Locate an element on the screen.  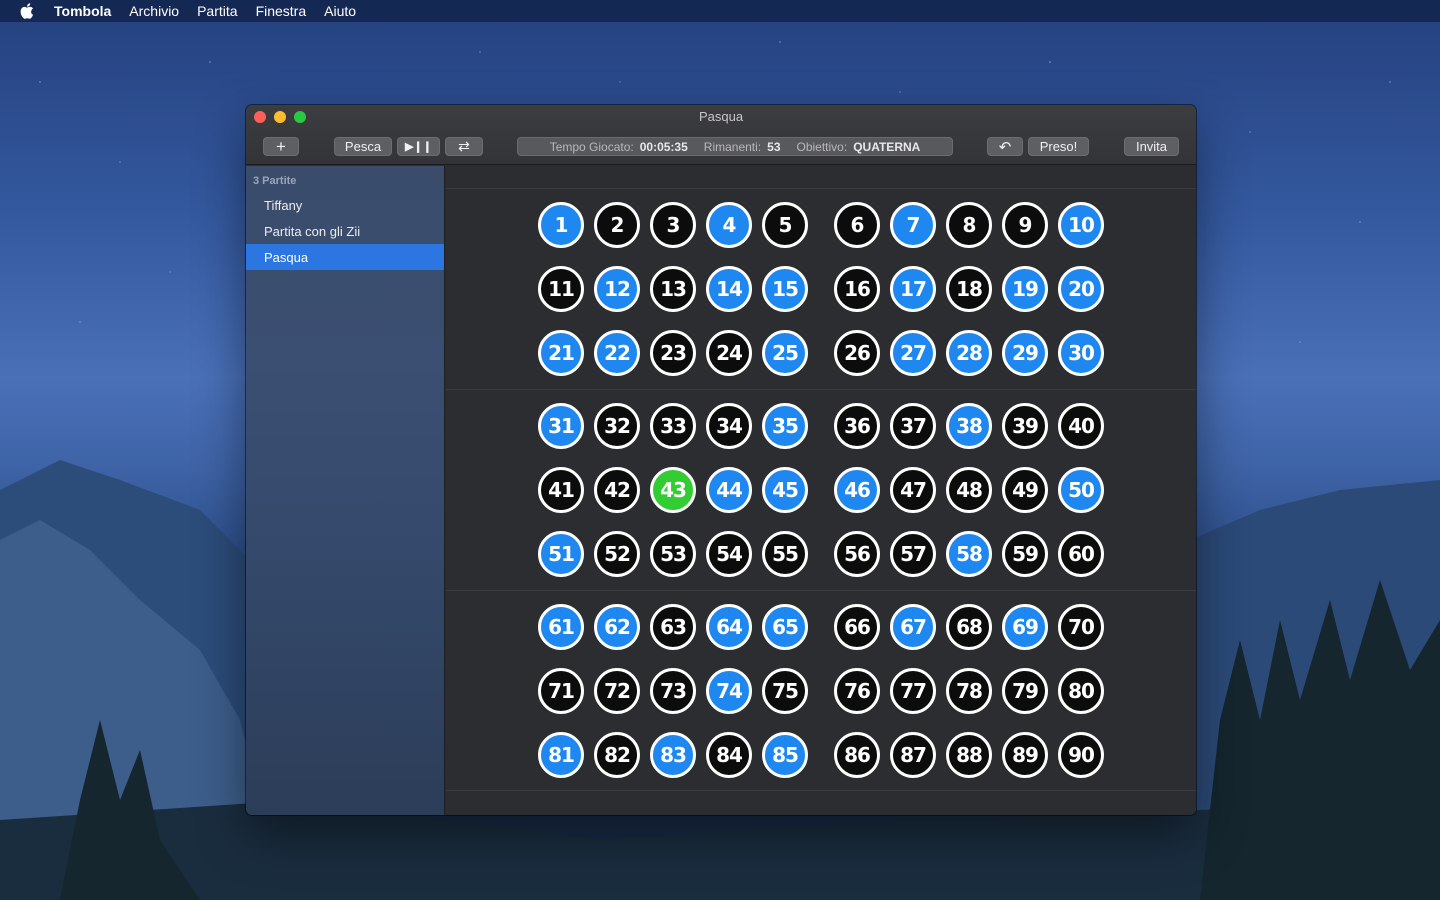
number-ball: 45 is located at coordinates (785, 490).